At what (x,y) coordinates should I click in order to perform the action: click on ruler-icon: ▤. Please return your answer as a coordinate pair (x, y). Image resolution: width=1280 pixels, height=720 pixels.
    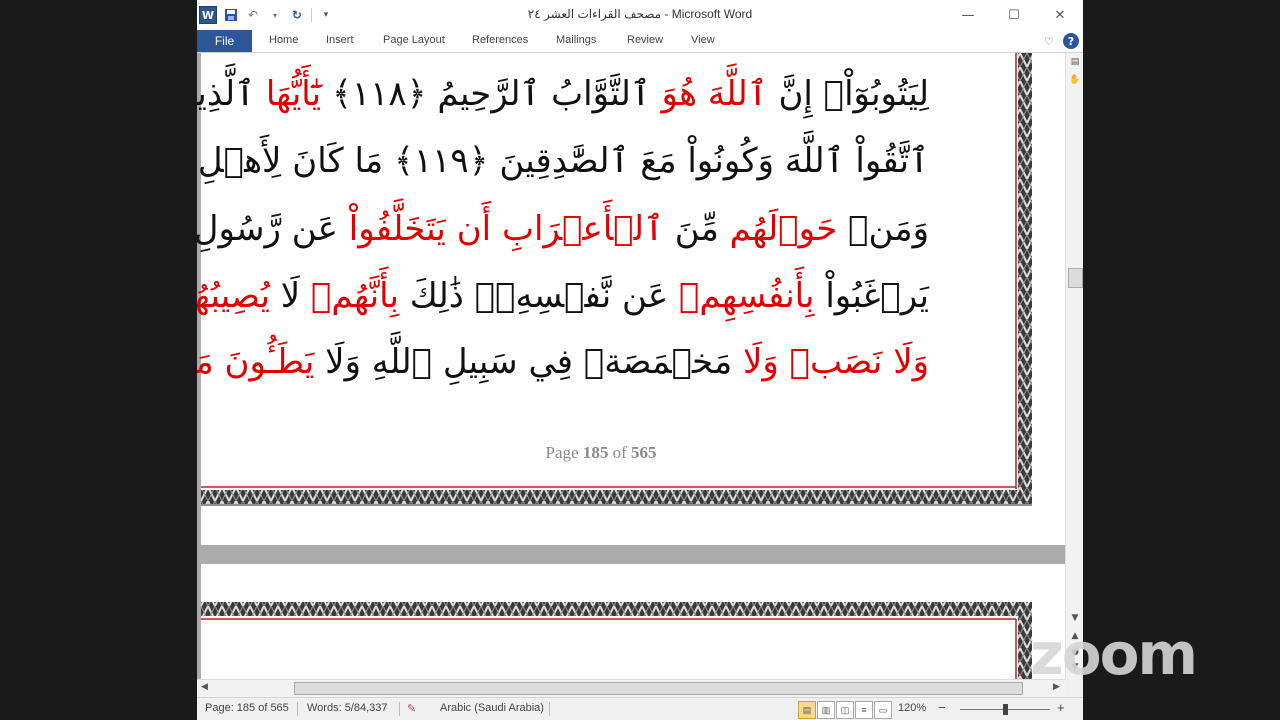
    Looking at the image, I should click on (1074, 62).